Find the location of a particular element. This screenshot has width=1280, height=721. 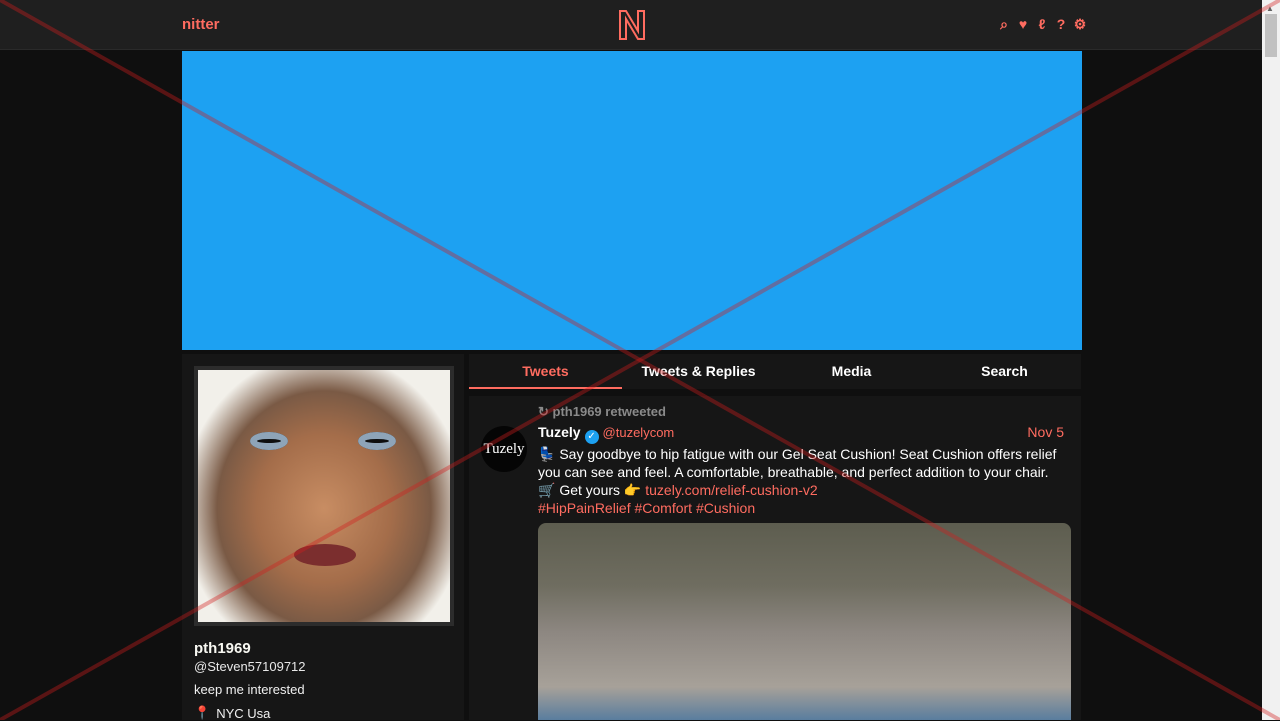

location-pin-icon: 📍 is located at coordinates (202, 712).